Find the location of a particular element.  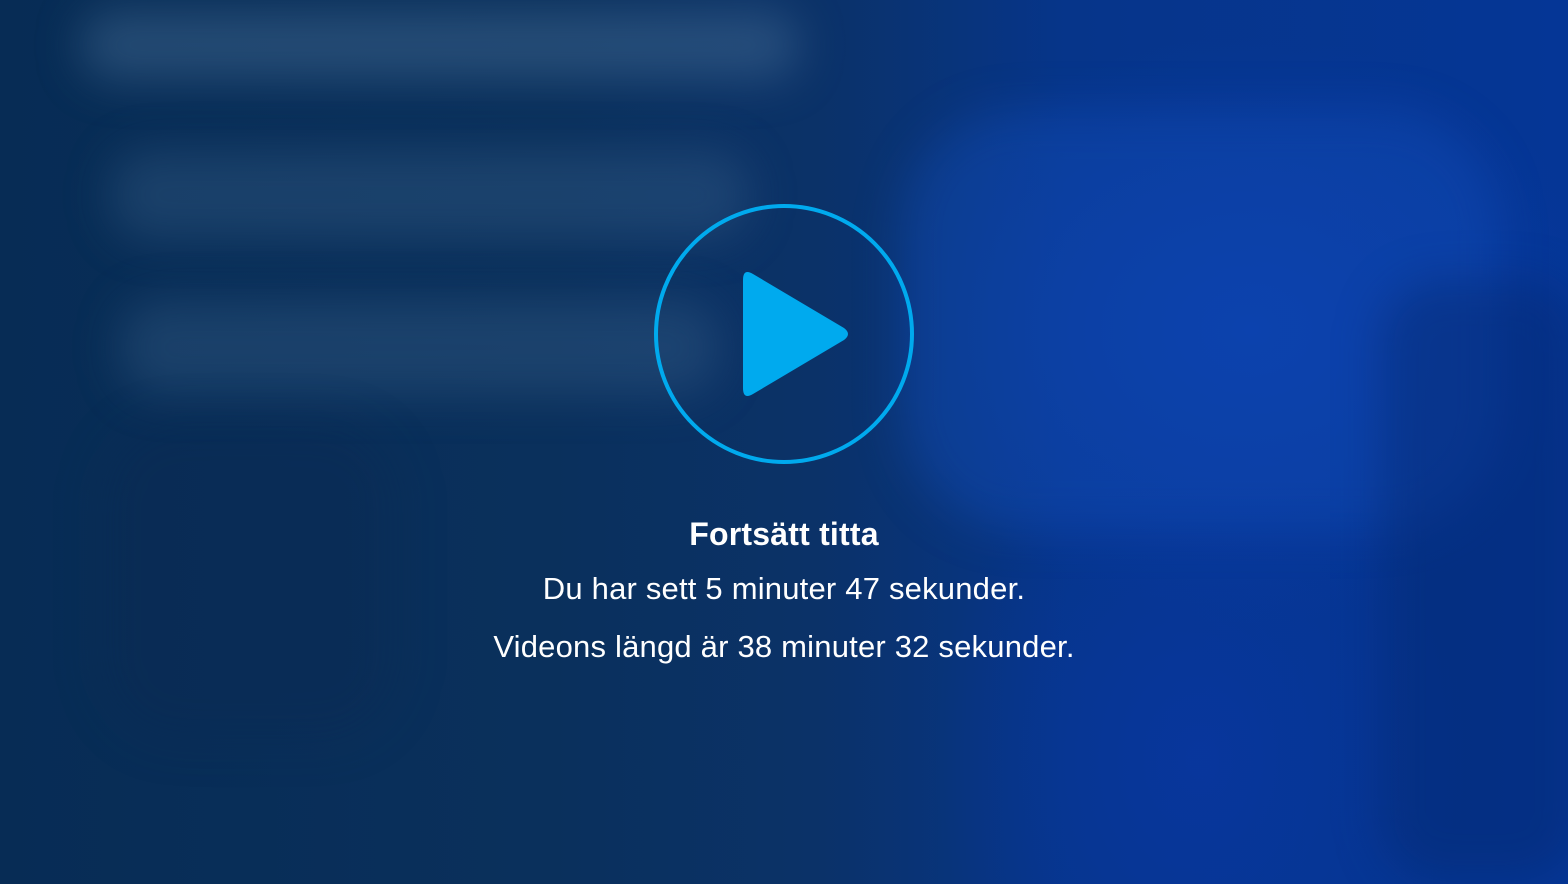

play-icon is located at coordinates (784, 334).